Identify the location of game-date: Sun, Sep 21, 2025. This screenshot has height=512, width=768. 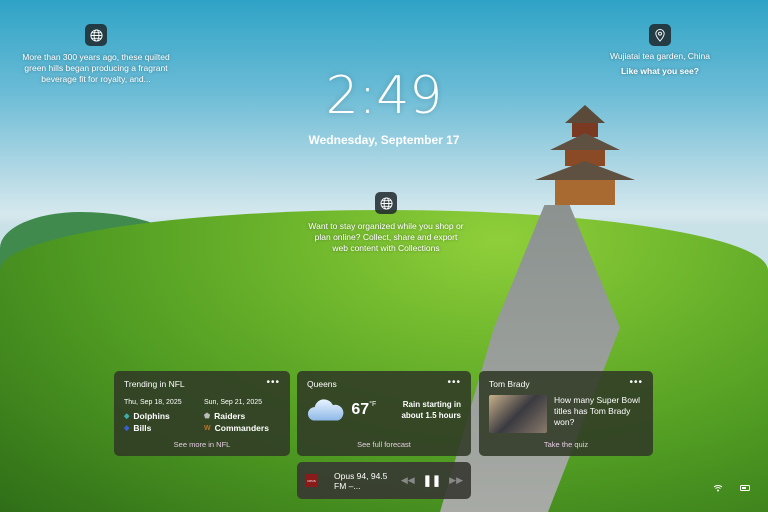
(233, 402).